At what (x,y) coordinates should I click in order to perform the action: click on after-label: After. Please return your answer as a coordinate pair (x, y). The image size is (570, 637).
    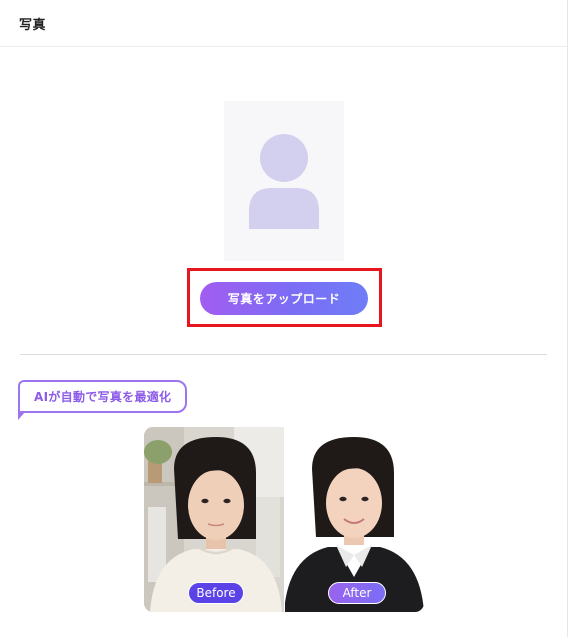
    Looking at the image, I should click on (357, 593).